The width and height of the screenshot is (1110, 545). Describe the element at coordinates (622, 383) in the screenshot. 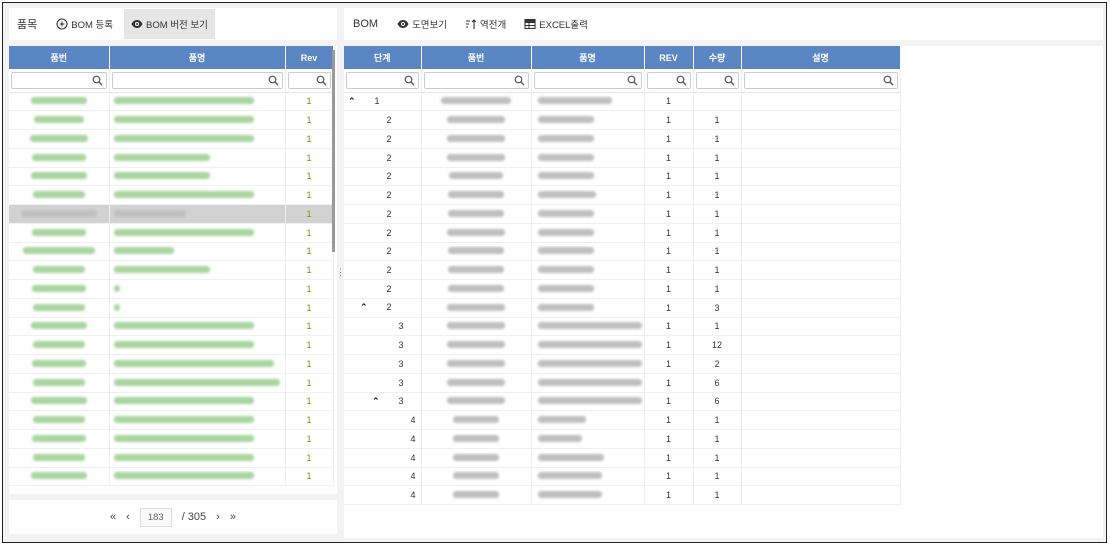

I see `bom-row: 3 16` at that location.